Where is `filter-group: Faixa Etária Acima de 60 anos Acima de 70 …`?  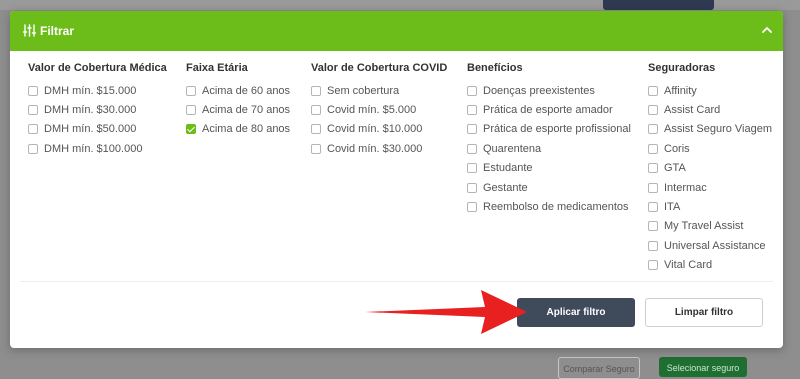 filter-group: Faixa Etária Acima de 60 anos Acima de 70 … is located at coordinates (238, 100).